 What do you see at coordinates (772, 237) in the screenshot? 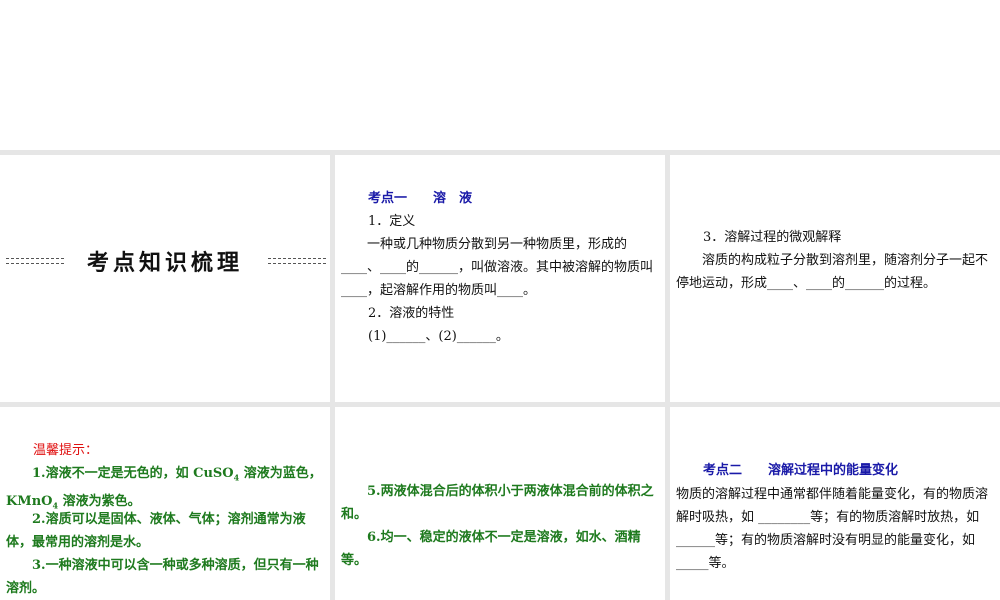
I see `item-micro-explanation: 3．溶解过程的微观解释` at bounding box center [772, 237].